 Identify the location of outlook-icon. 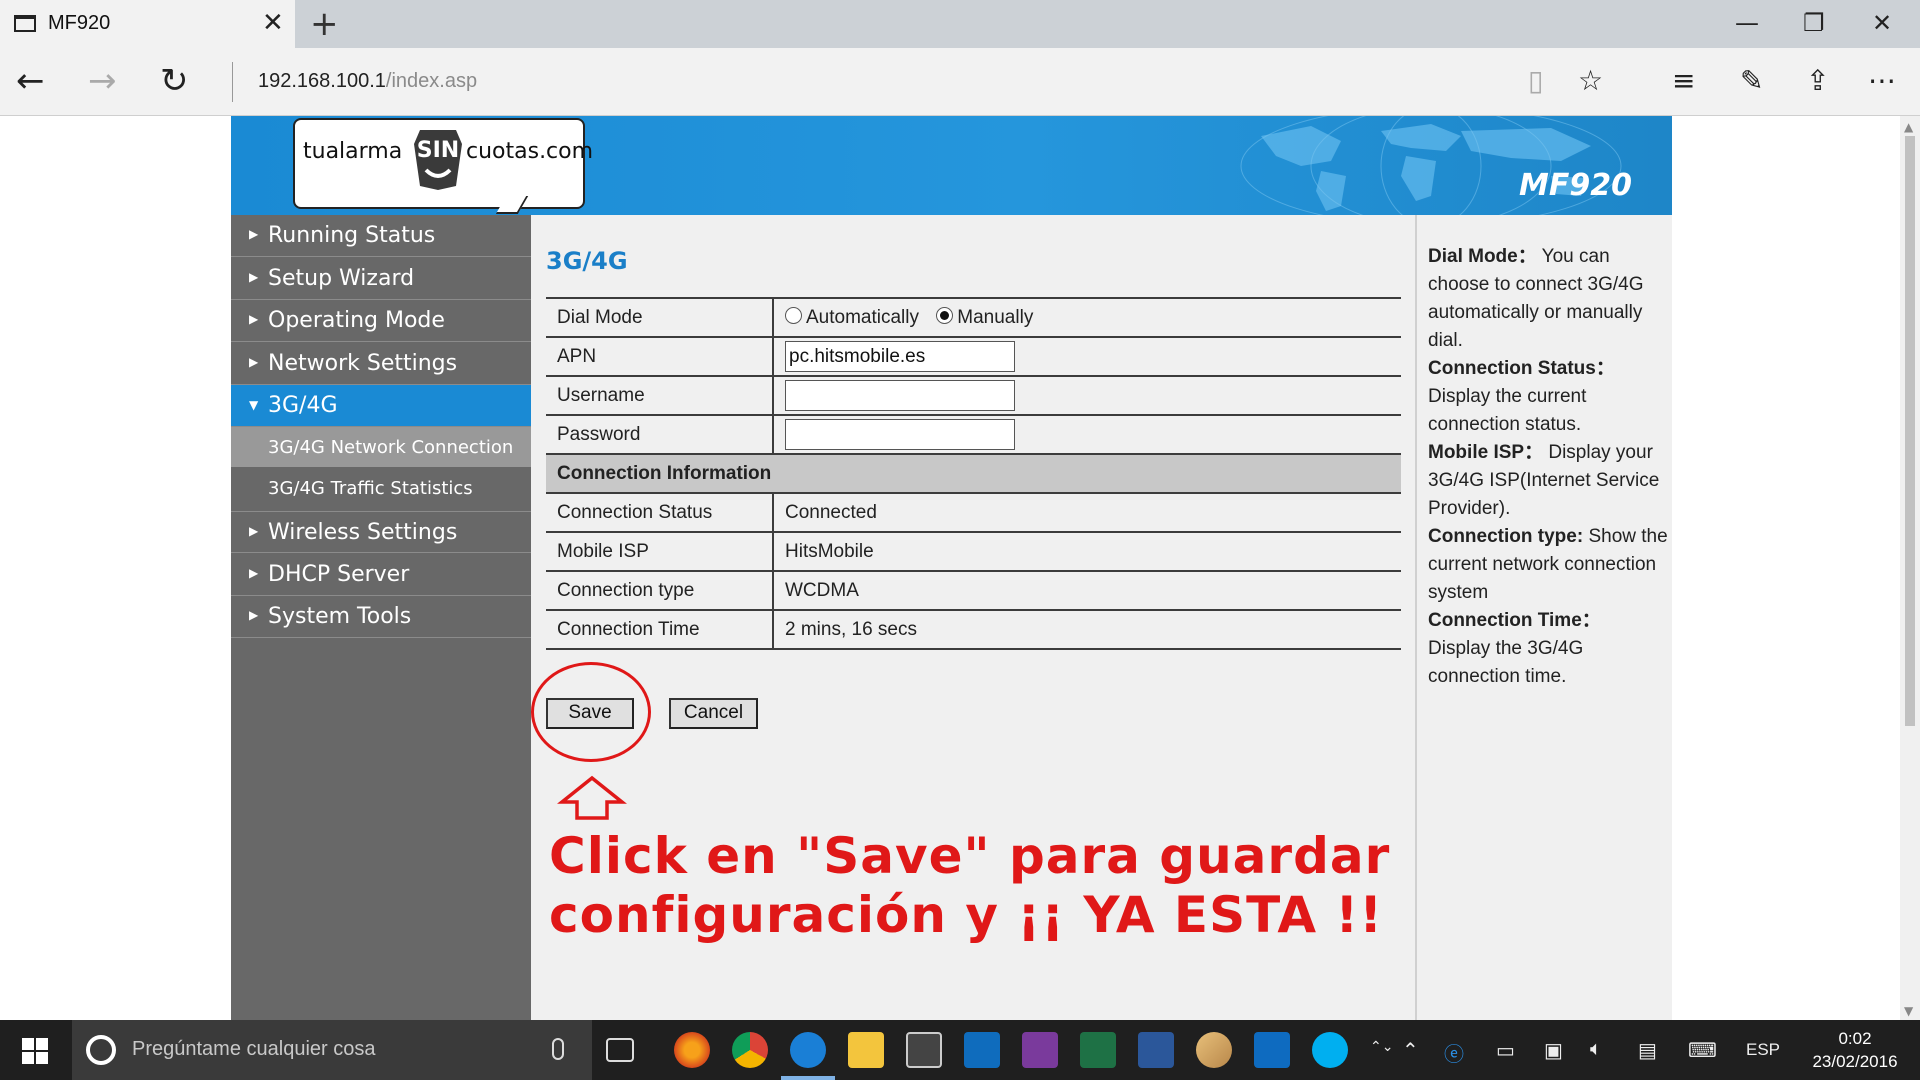
(982, 1050).